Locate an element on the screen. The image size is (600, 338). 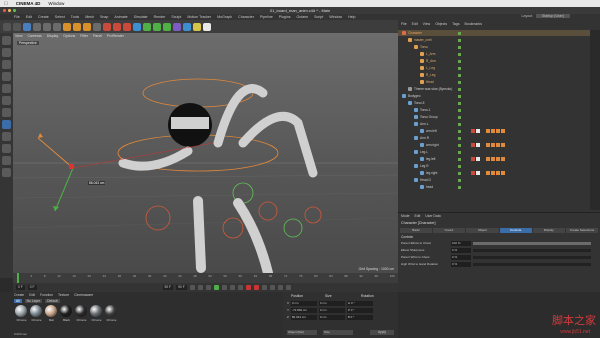
previous-frame-icon is located at coordinates (208, 287).